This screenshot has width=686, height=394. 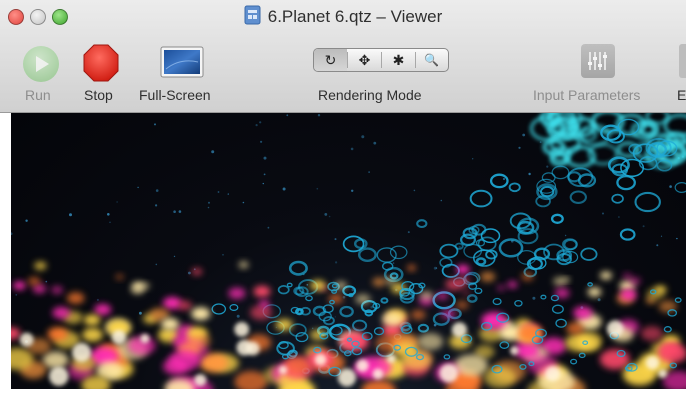 I want to click on rendering-mode-debug: ✱, so click(x=398, y=60).